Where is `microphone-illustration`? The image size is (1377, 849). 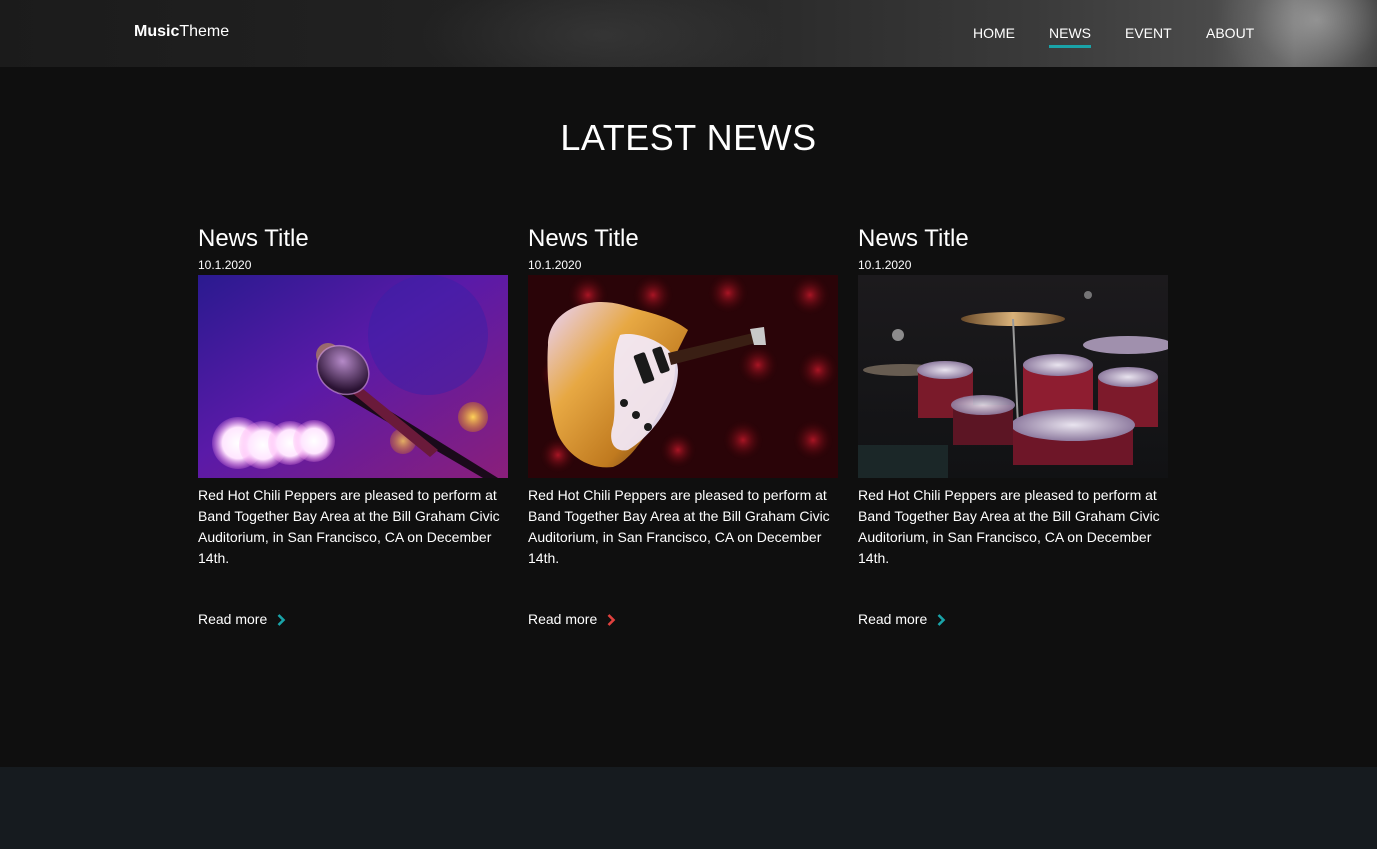 microphone-illustration is located at coordinates (353, 376).